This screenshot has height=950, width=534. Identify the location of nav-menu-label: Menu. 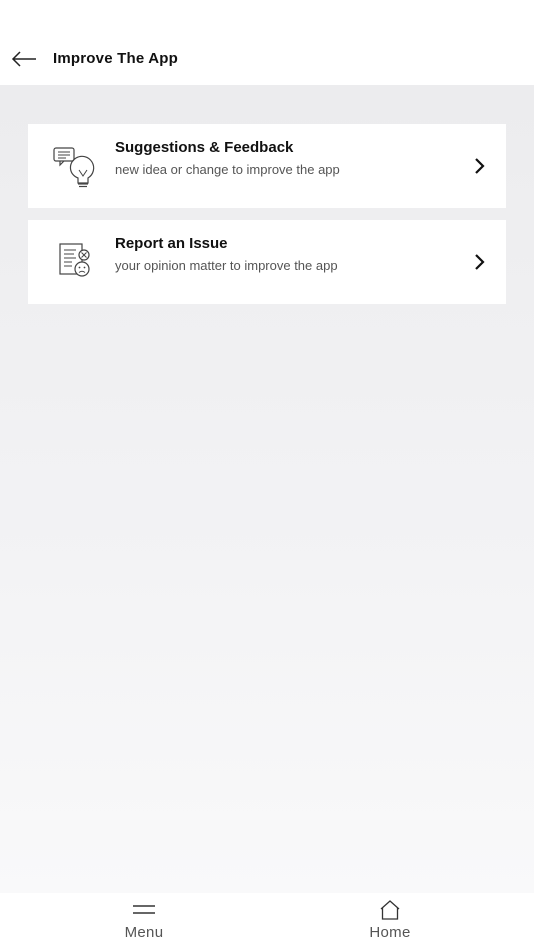
(144, 932).